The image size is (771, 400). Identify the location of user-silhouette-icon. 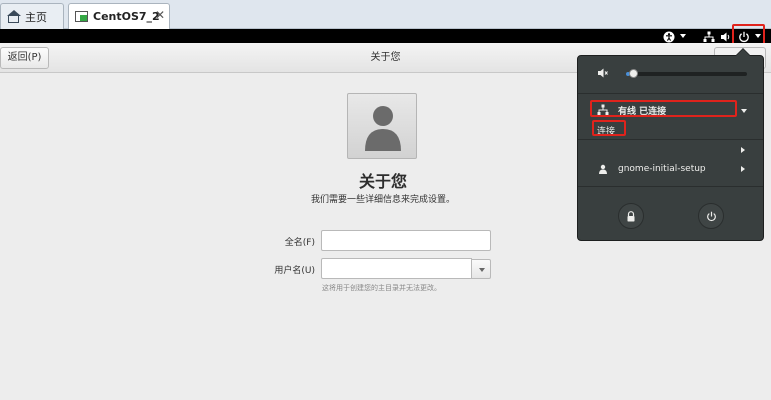
(383, 128).